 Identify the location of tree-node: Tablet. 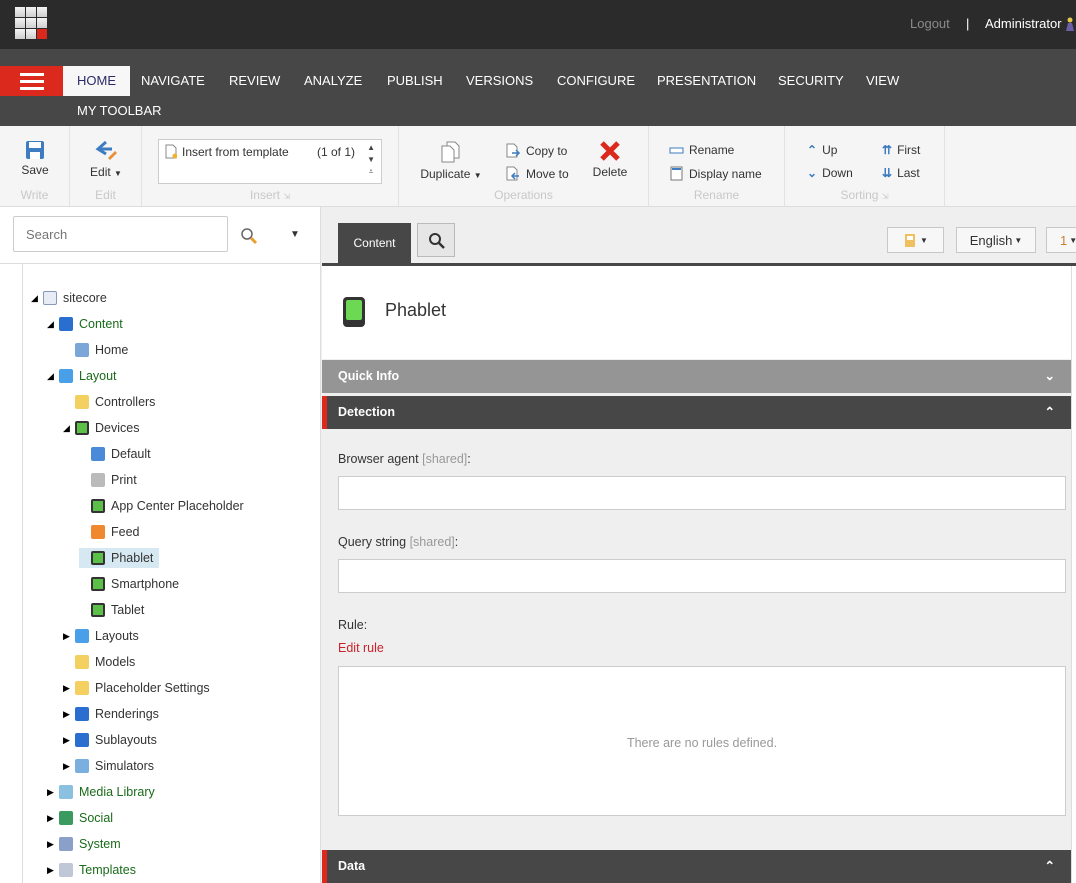
(111, 610).